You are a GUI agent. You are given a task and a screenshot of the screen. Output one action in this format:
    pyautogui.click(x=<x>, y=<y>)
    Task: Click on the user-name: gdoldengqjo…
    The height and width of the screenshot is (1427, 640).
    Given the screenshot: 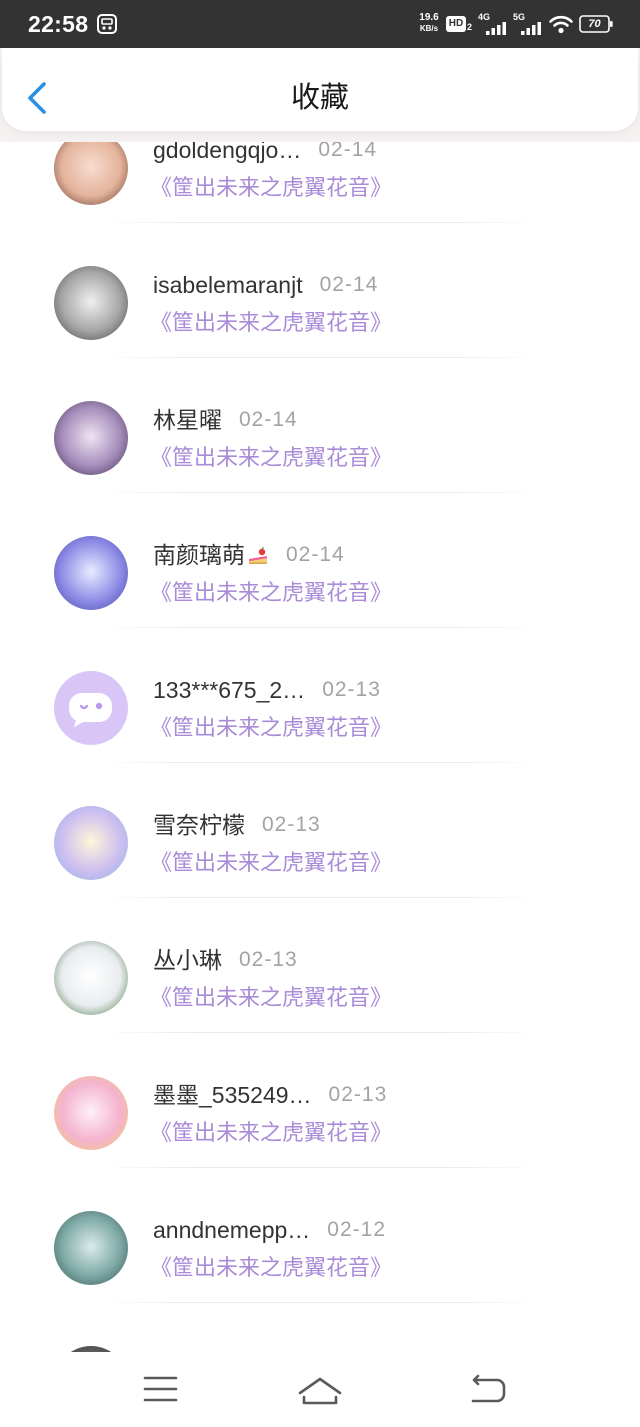 What is the action you would take?
    pyautogui.click(x=227, y=153)
    